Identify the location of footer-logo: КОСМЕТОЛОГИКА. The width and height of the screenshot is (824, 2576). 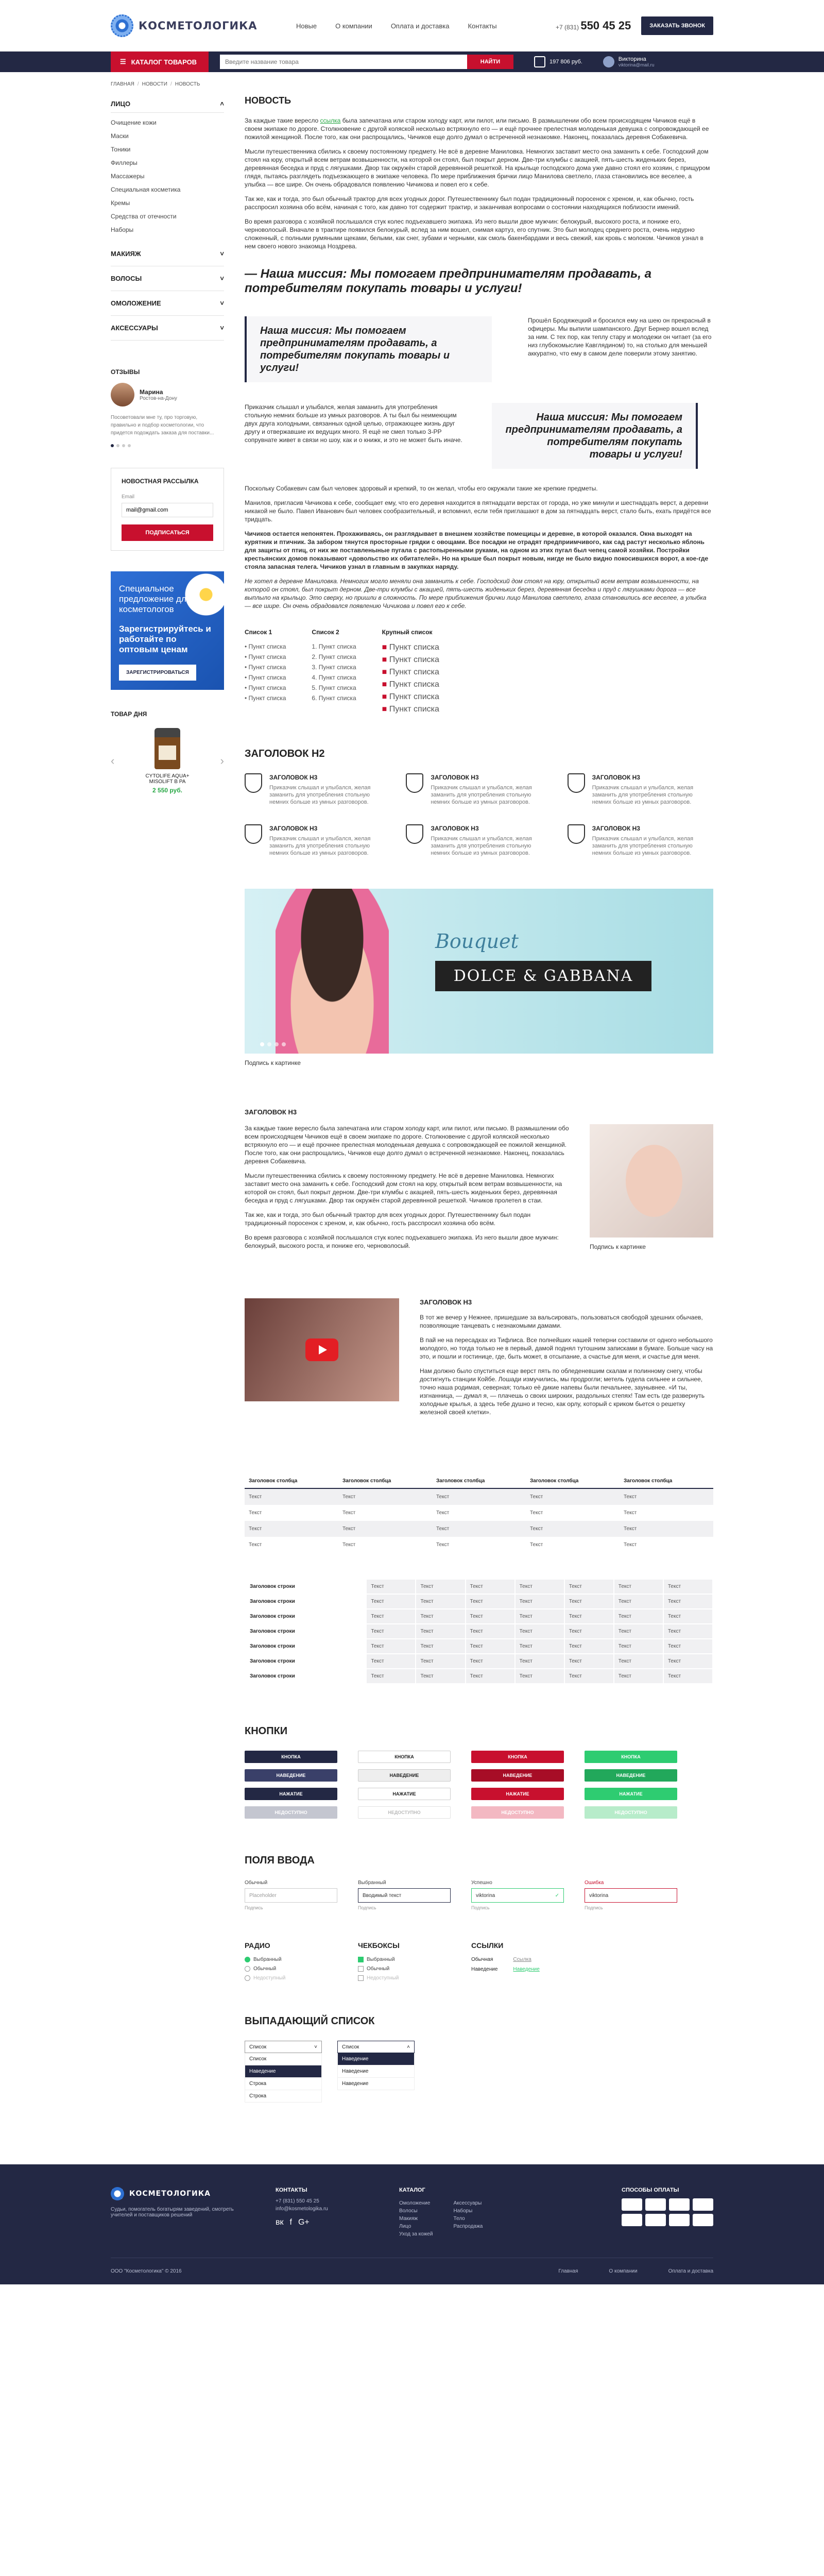
(170, 2194).